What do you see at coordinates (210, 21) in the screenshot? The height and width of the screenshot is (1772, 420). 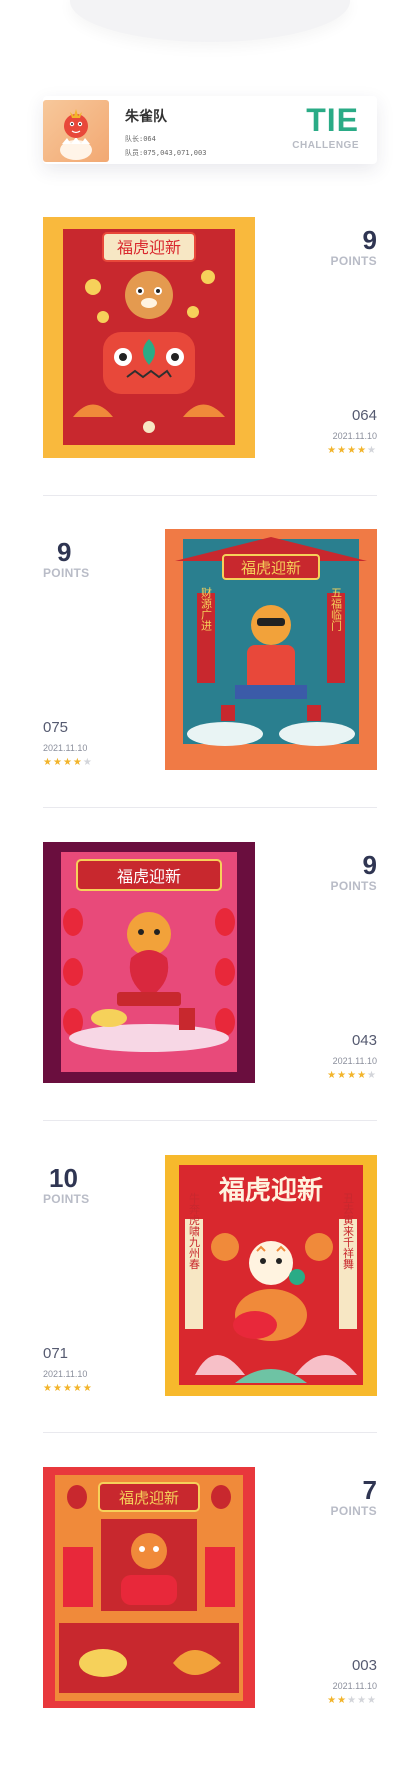 I see `top-decorative-arc` at bounding box center [210, 21].